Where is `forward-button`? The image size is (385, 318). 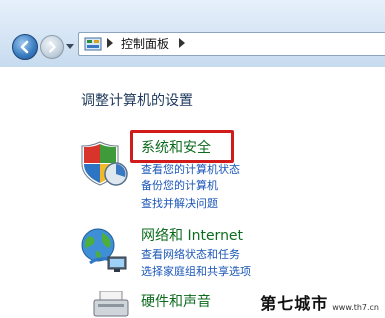
forward-button is located at coordinates (52, 47).